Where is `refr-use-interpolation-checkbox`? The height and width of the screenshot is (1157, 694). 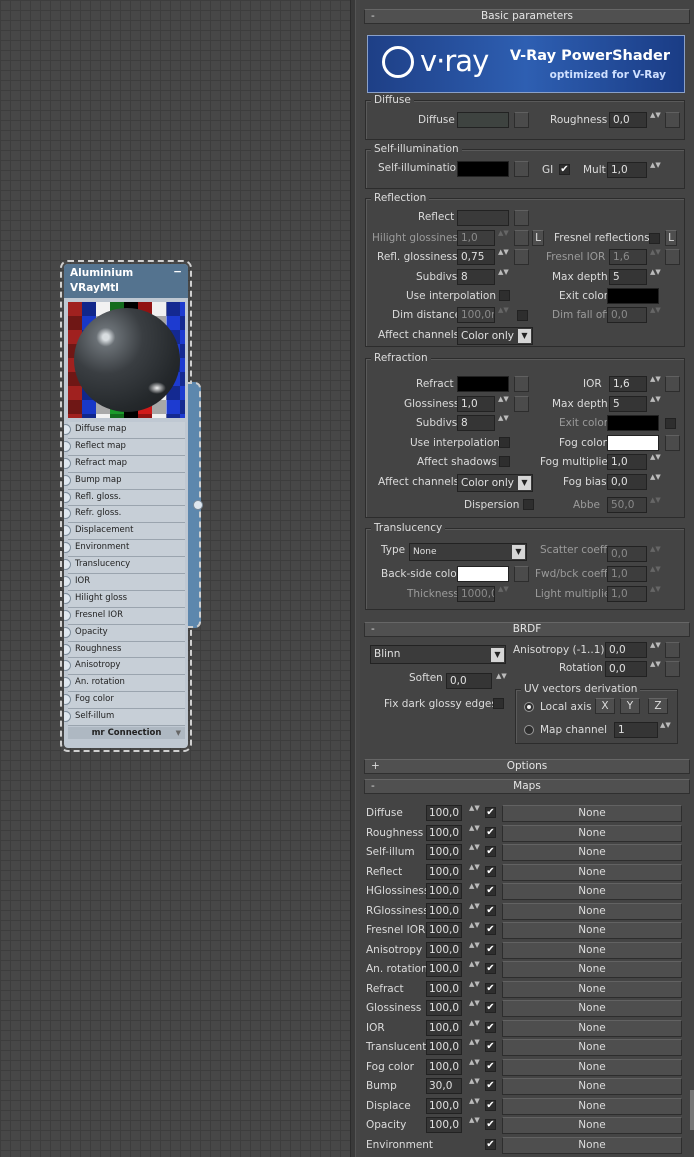
refr-use-interpolation-checkbox is located at coordinates (504, 442).